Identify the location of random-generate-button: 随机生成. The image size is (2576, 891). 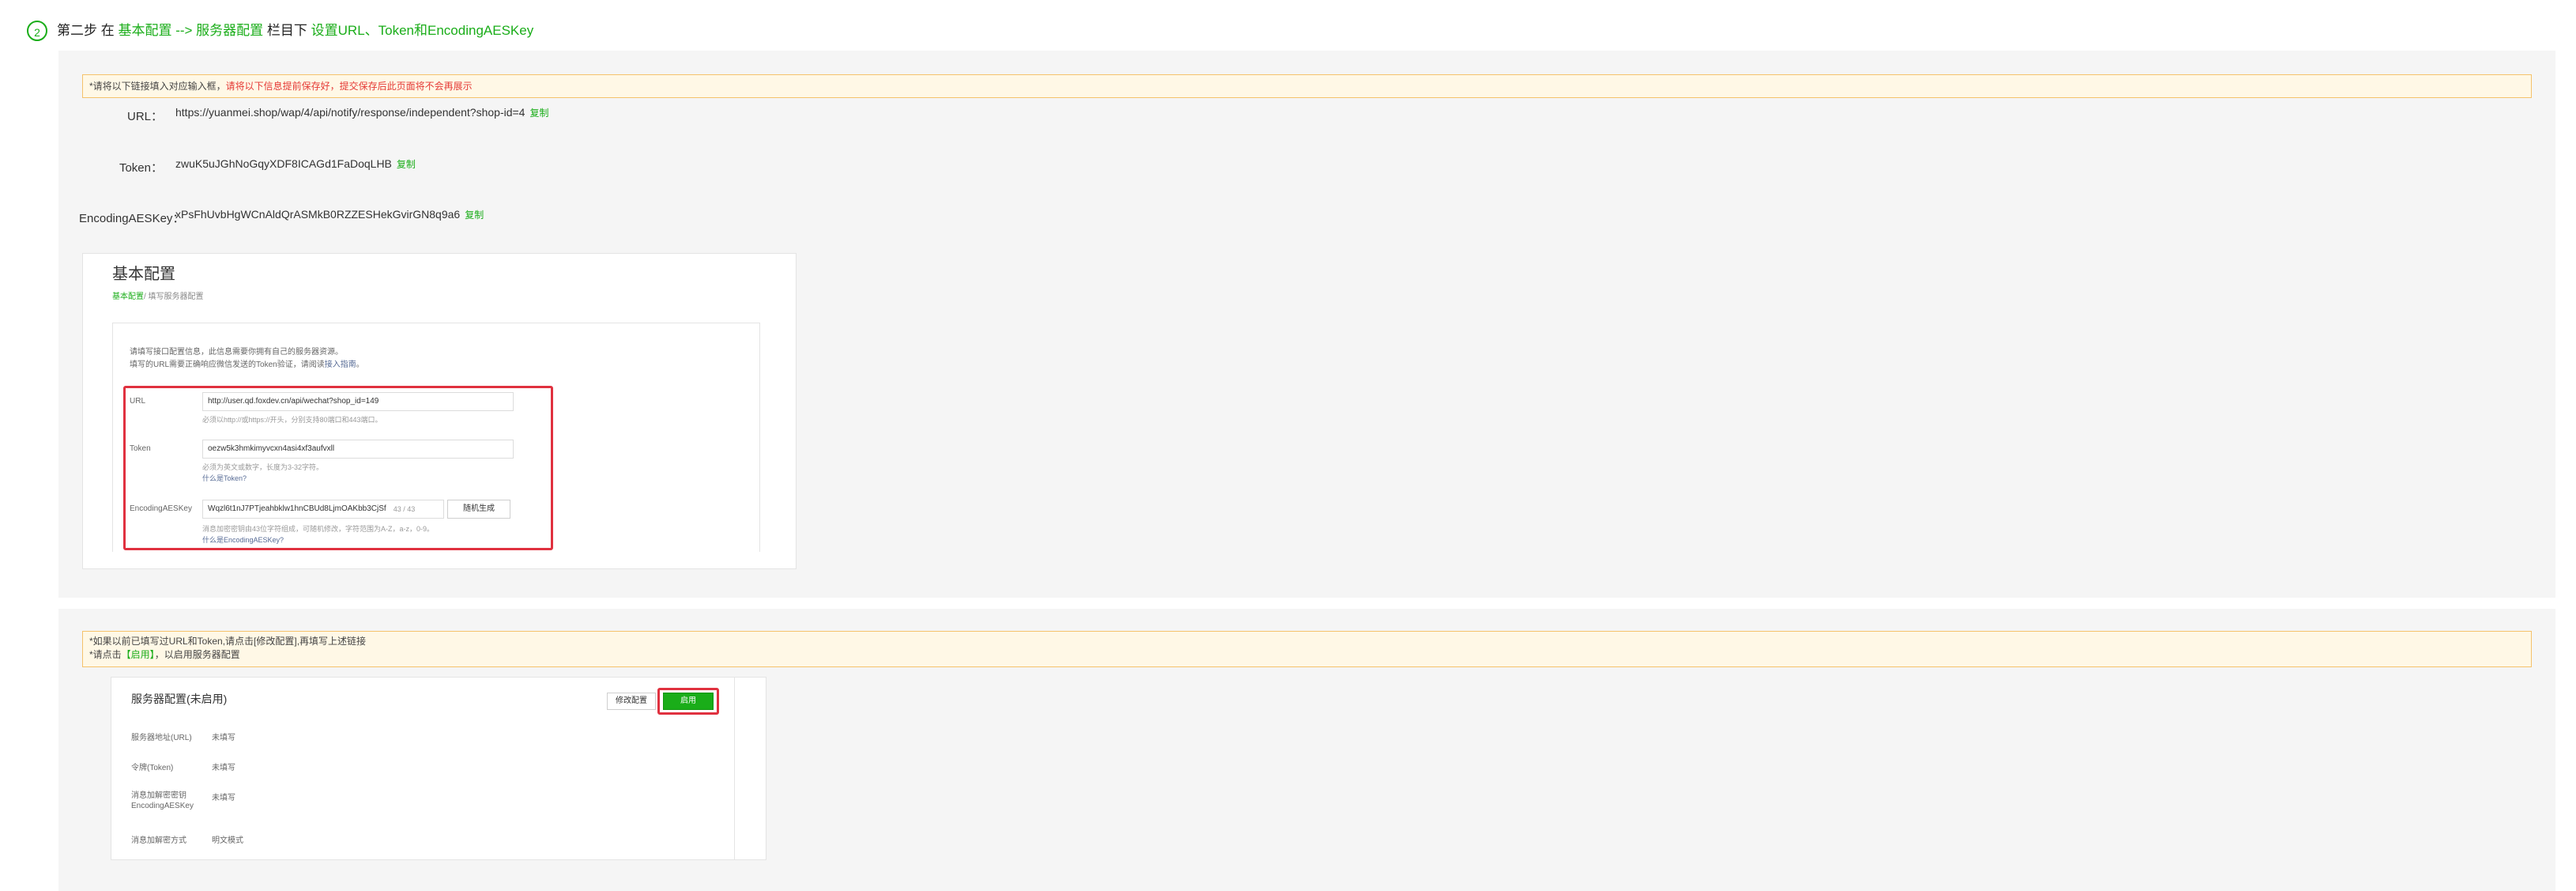
(478, 509).